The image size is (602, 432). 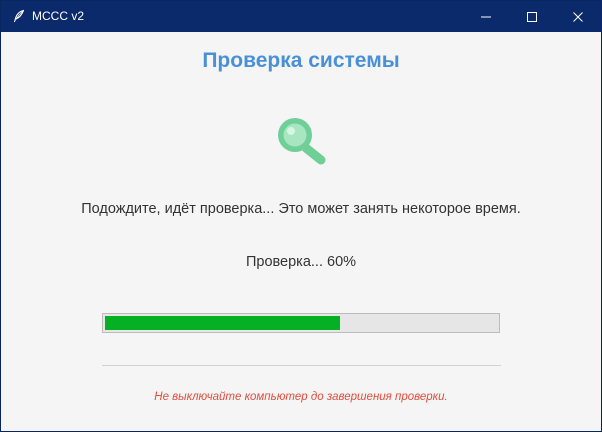 I want to click on page-title: Проверка системы, so click(x=301, y=60).